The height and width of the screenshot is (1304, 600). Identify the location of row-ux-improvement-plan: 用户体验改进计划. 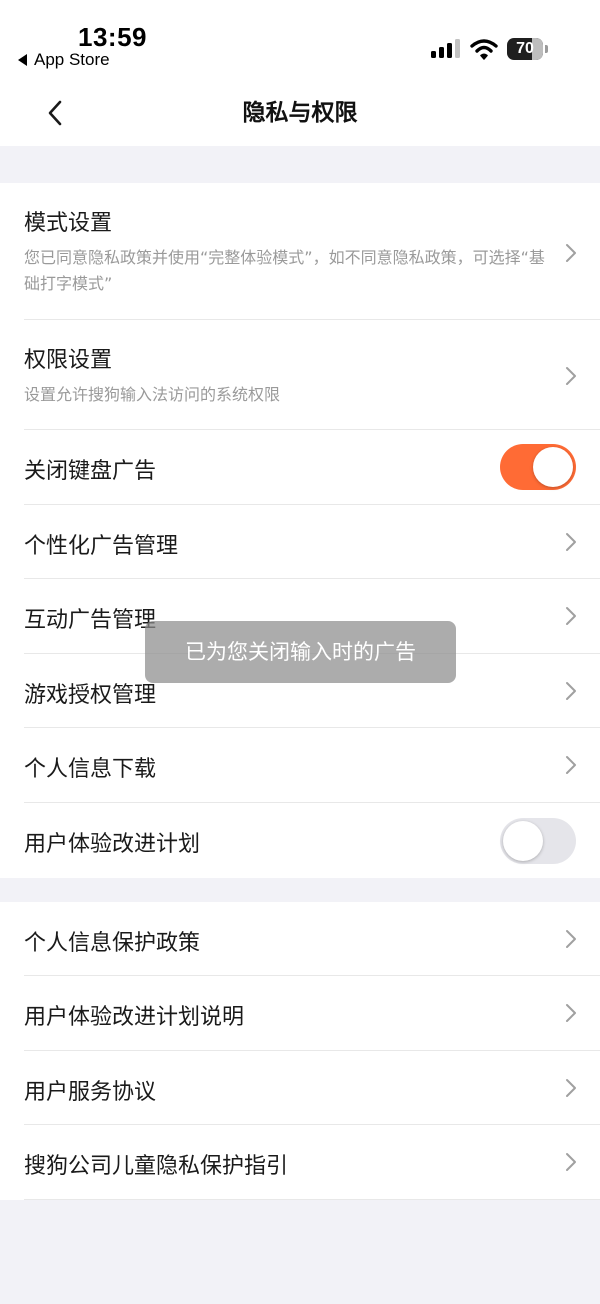
(300, 840).